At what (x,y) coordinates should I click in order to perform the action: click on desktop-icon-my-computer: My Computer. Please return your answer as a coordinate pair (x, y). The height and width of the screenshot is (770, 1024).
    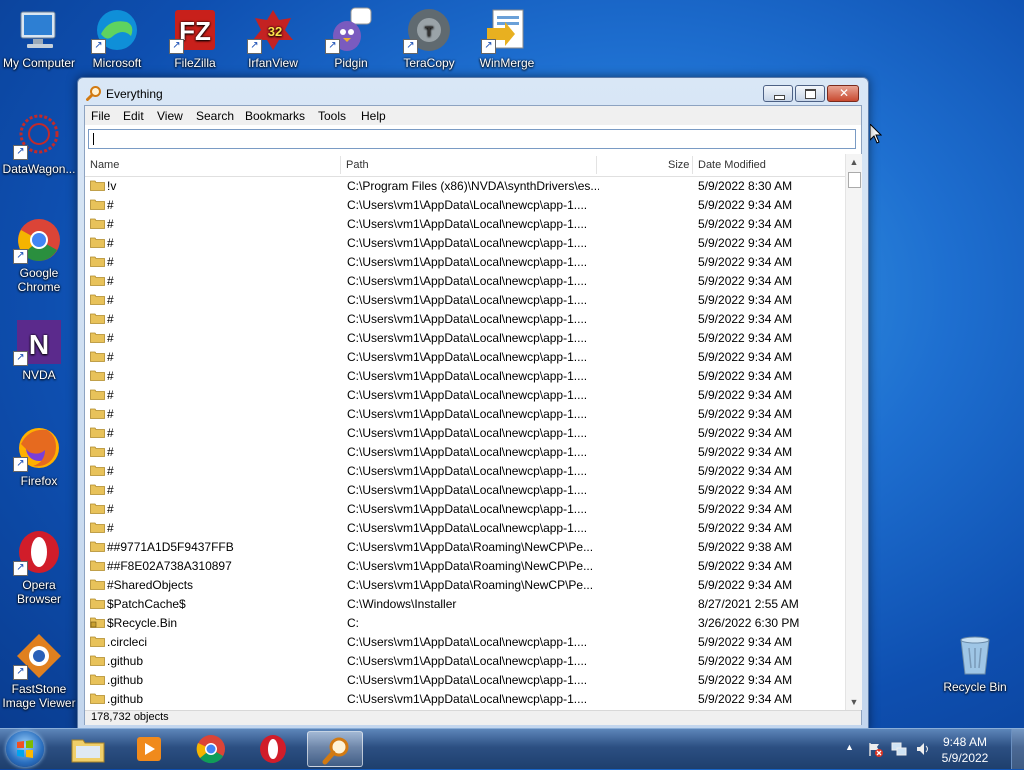
    Looking at the image, I should click on (39, 38).